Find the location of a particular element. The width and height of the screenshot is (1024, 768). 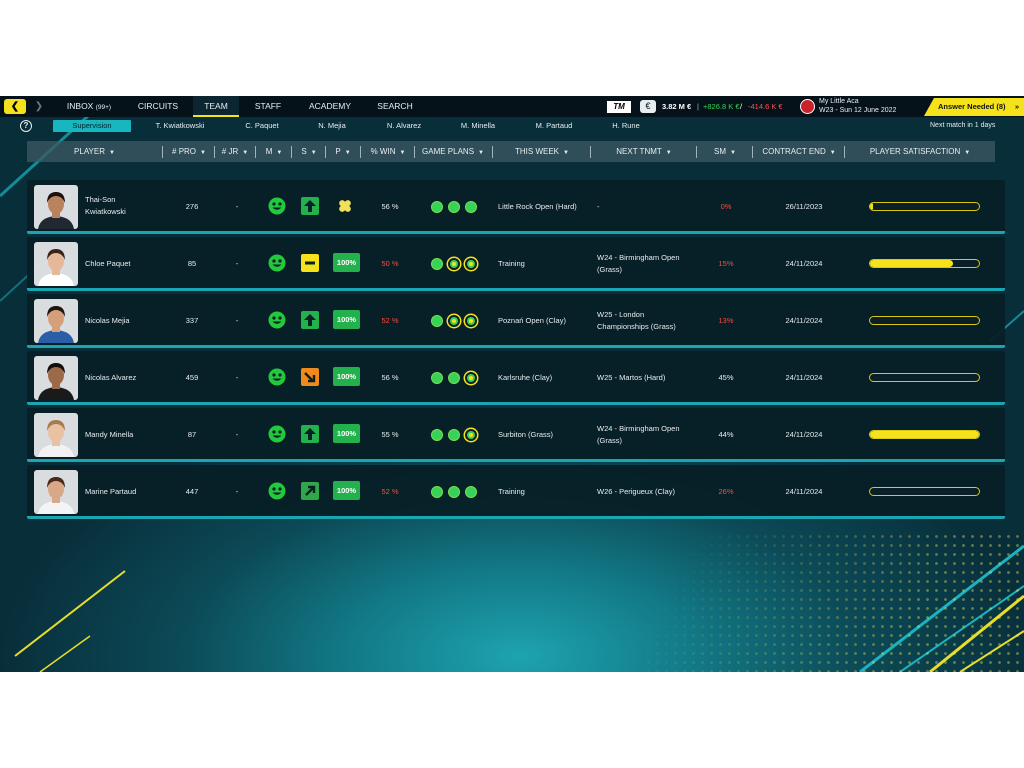

p-value-badge: 100% is located at coordinates (346, 433).